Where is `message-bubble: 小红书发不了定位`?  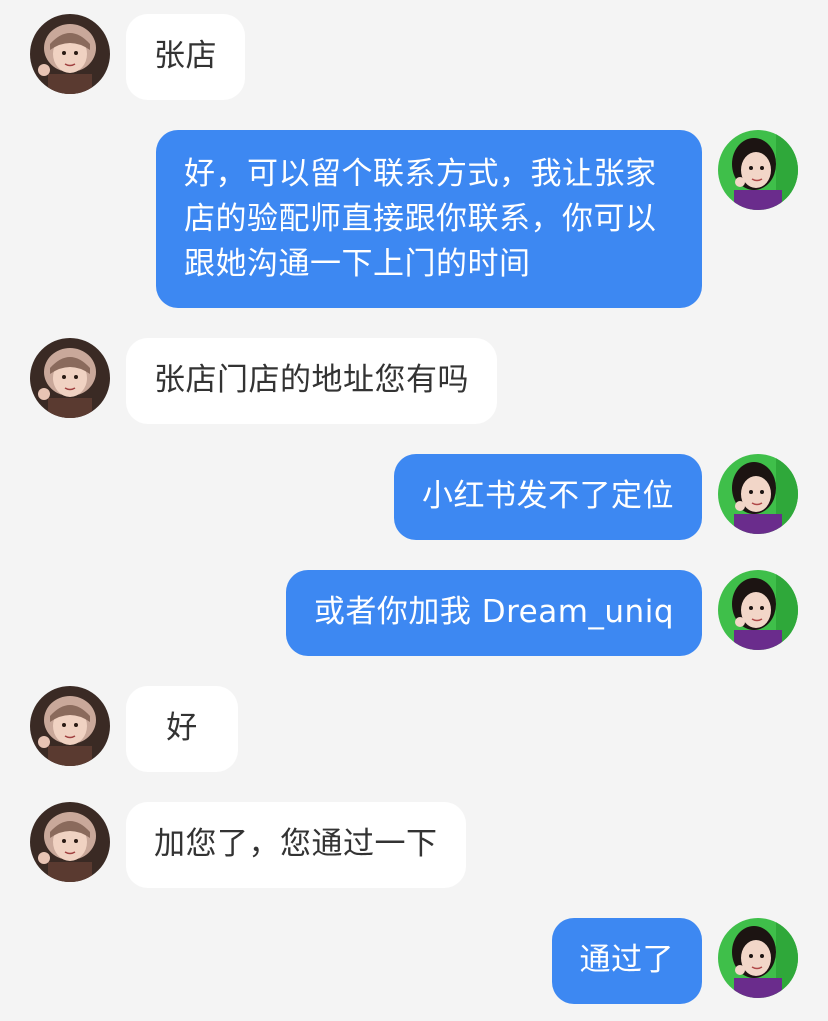 message-bubble: 小红书发不了定位 is located at coordinates (548, 497).